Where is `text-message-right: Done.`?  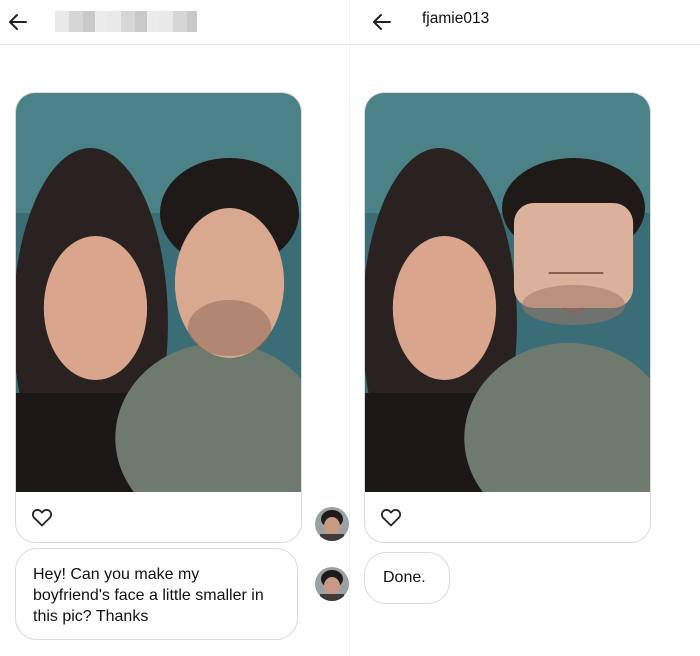
text-message-right: Done. is located at coordinates (407, 578).